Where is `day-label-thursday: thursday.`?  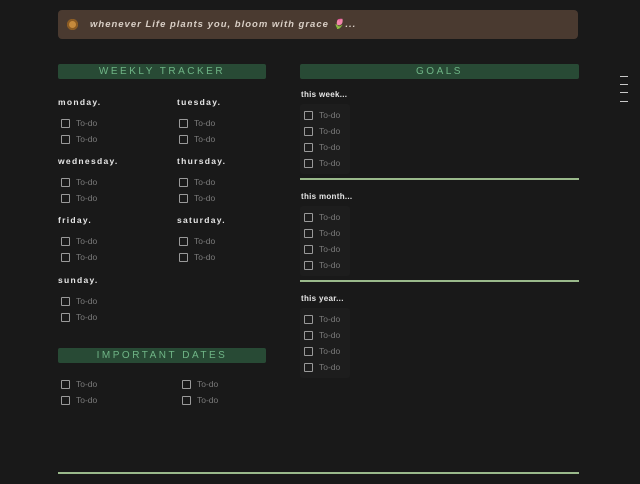 day-label-thursday: thursday. is located at coordinates (202, 161).